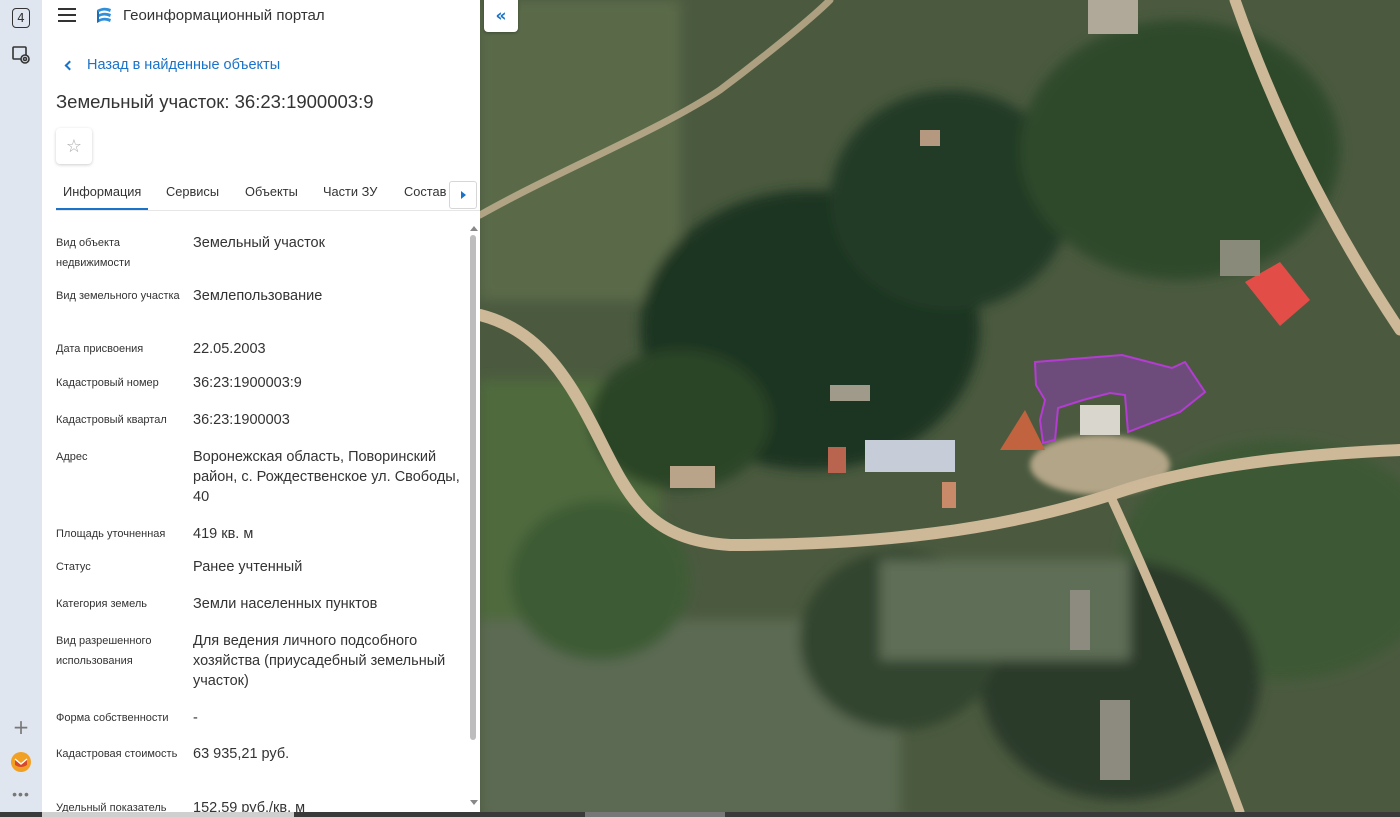  I want to click on caret-right-icon, so click(463, 195).